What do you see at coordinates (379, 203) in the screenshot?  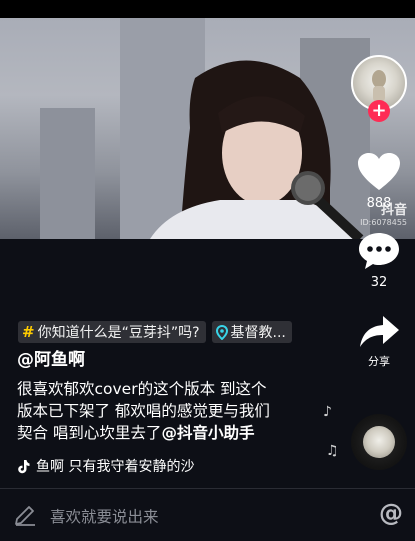 I see `like-count: 888` at bounding box center [379, 203].